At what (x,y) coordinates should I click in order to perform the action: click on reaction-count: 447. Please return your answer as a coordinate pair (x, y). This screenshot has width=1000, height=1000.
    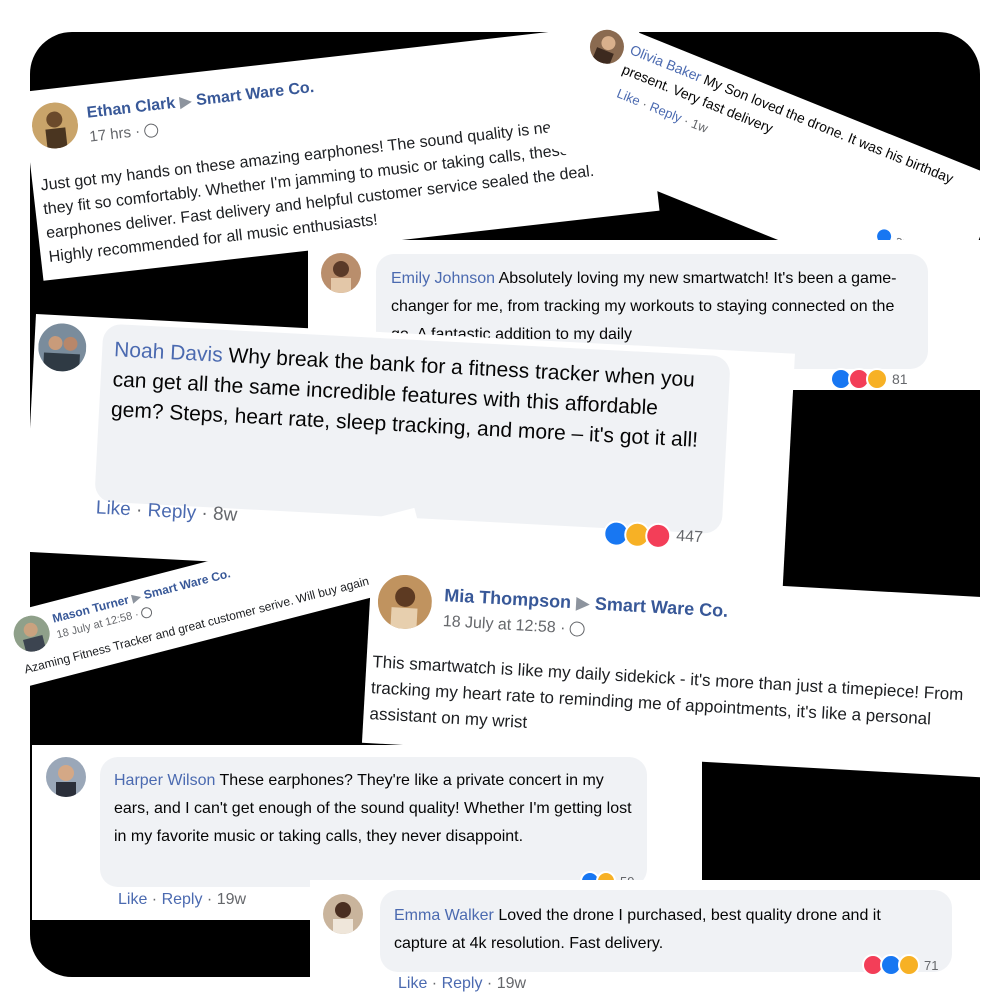
    Looking at the image, I should click on (689, 537).